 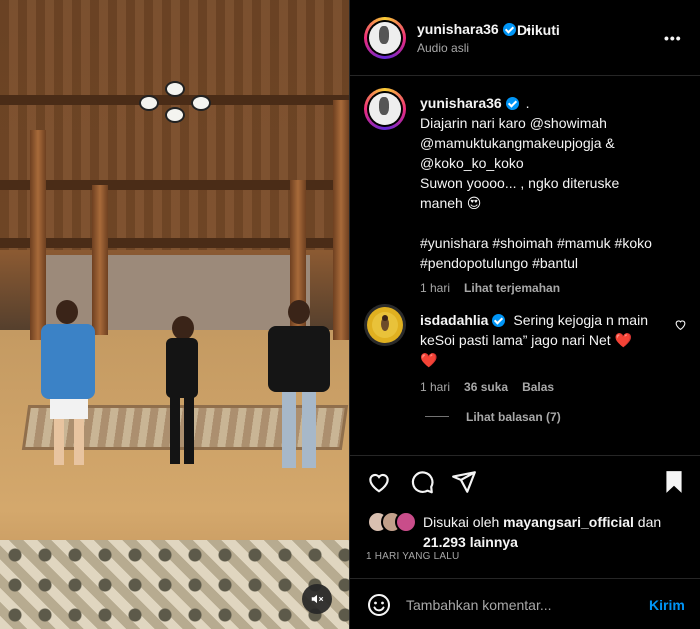 What do you see at coordinates (412, 556) in the screenshot?
I see `post-timestamp: 1 HARI YANG LALU` at bounding box center [412, 556].